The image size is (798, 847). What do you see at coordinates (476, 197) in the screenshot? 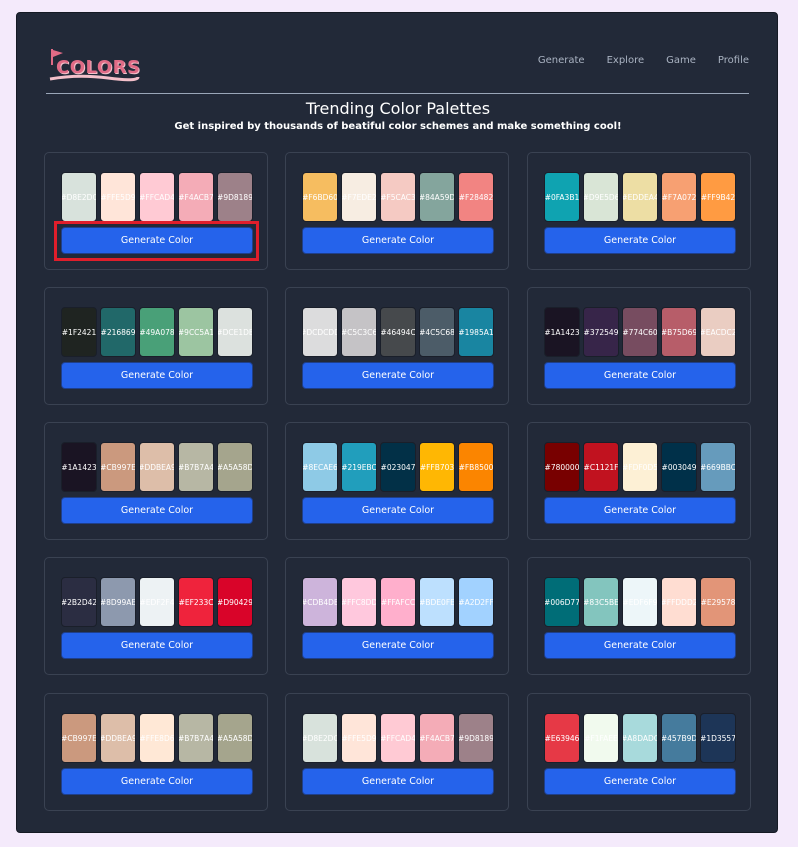
I see `color-swatch: #F28482` at bounding box center [476, 197].